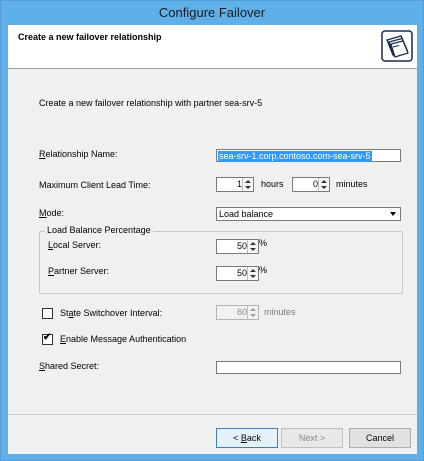  Describe the element at coordinates (52, 213) in the screenshot. I see `mode-label: Mode:` at that location.